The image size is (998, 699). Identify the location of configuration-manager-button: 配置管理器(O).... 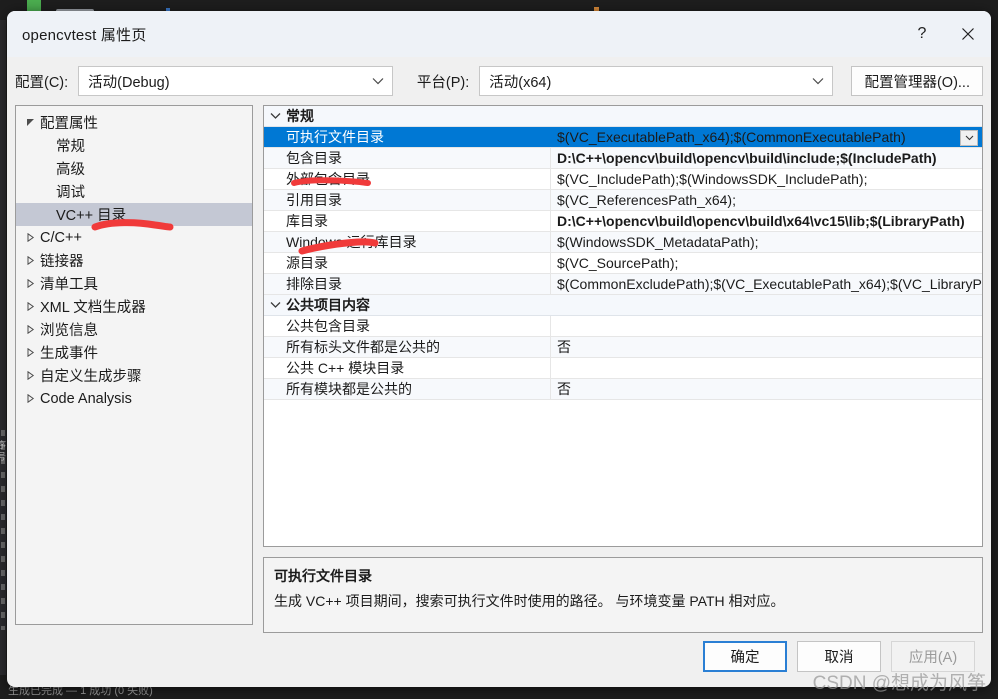
(917, 81).